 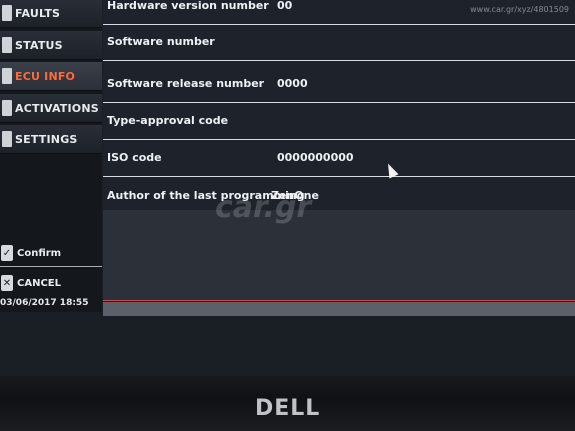 I want to click on sidebar-item-label: ECU INFO, so click(x=45, y=76).